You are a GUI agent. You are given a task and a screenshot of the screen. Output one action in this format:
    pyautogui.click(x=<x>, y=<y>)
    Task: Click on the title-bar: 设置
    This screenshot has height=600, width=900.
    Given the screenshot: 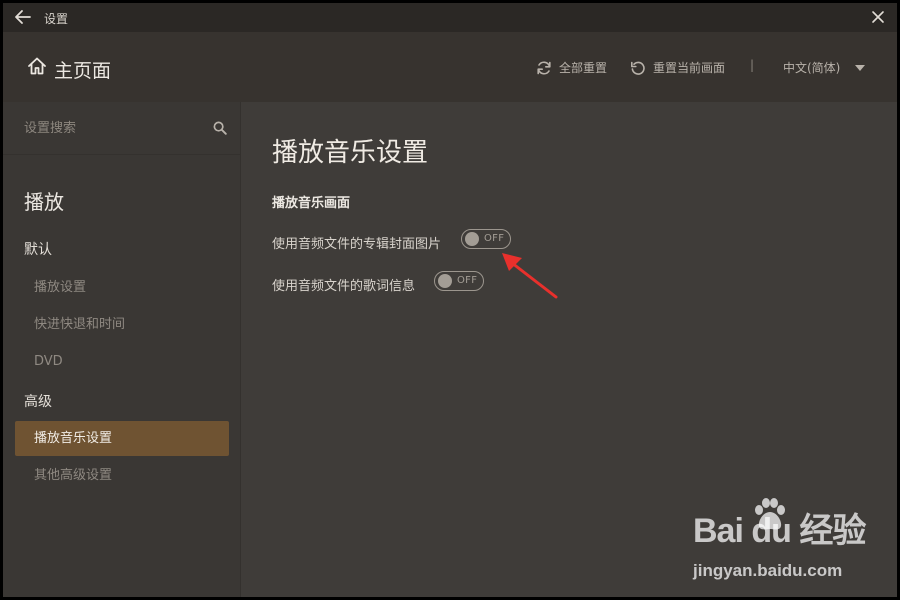 What is the action you would take?
    pyautogui.click(x=450, y=17)
    